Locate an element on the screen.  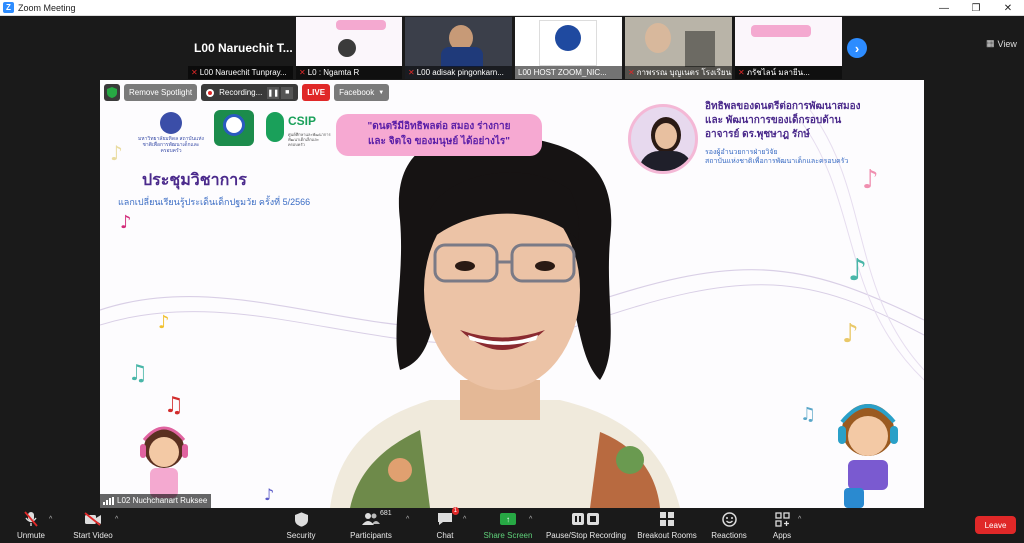
recording-dot-icon is located at coordinates (210, 92).